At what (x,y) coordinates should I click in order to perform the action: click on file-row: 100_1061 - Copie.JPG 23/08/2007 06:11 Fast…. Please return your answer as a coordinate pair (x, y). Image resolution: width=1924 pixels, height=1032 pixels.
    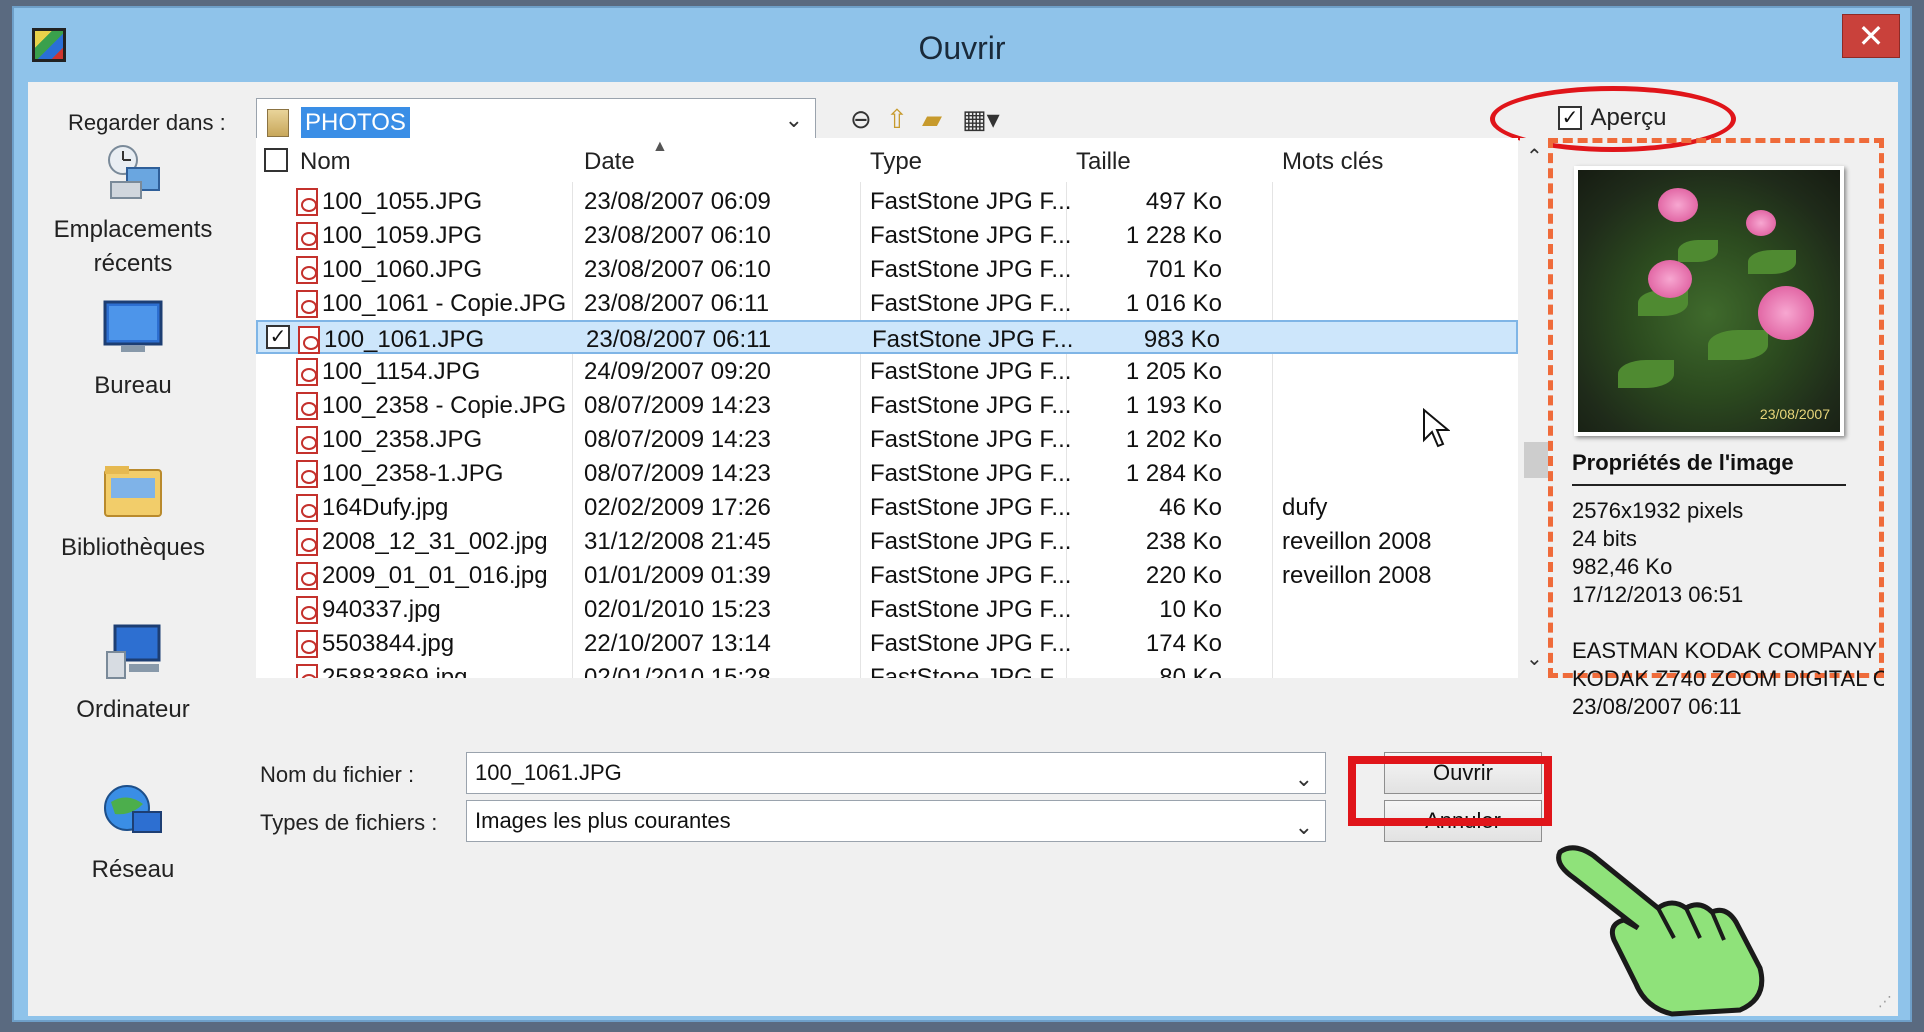
    Looking at the image, I should click on (887, 303).